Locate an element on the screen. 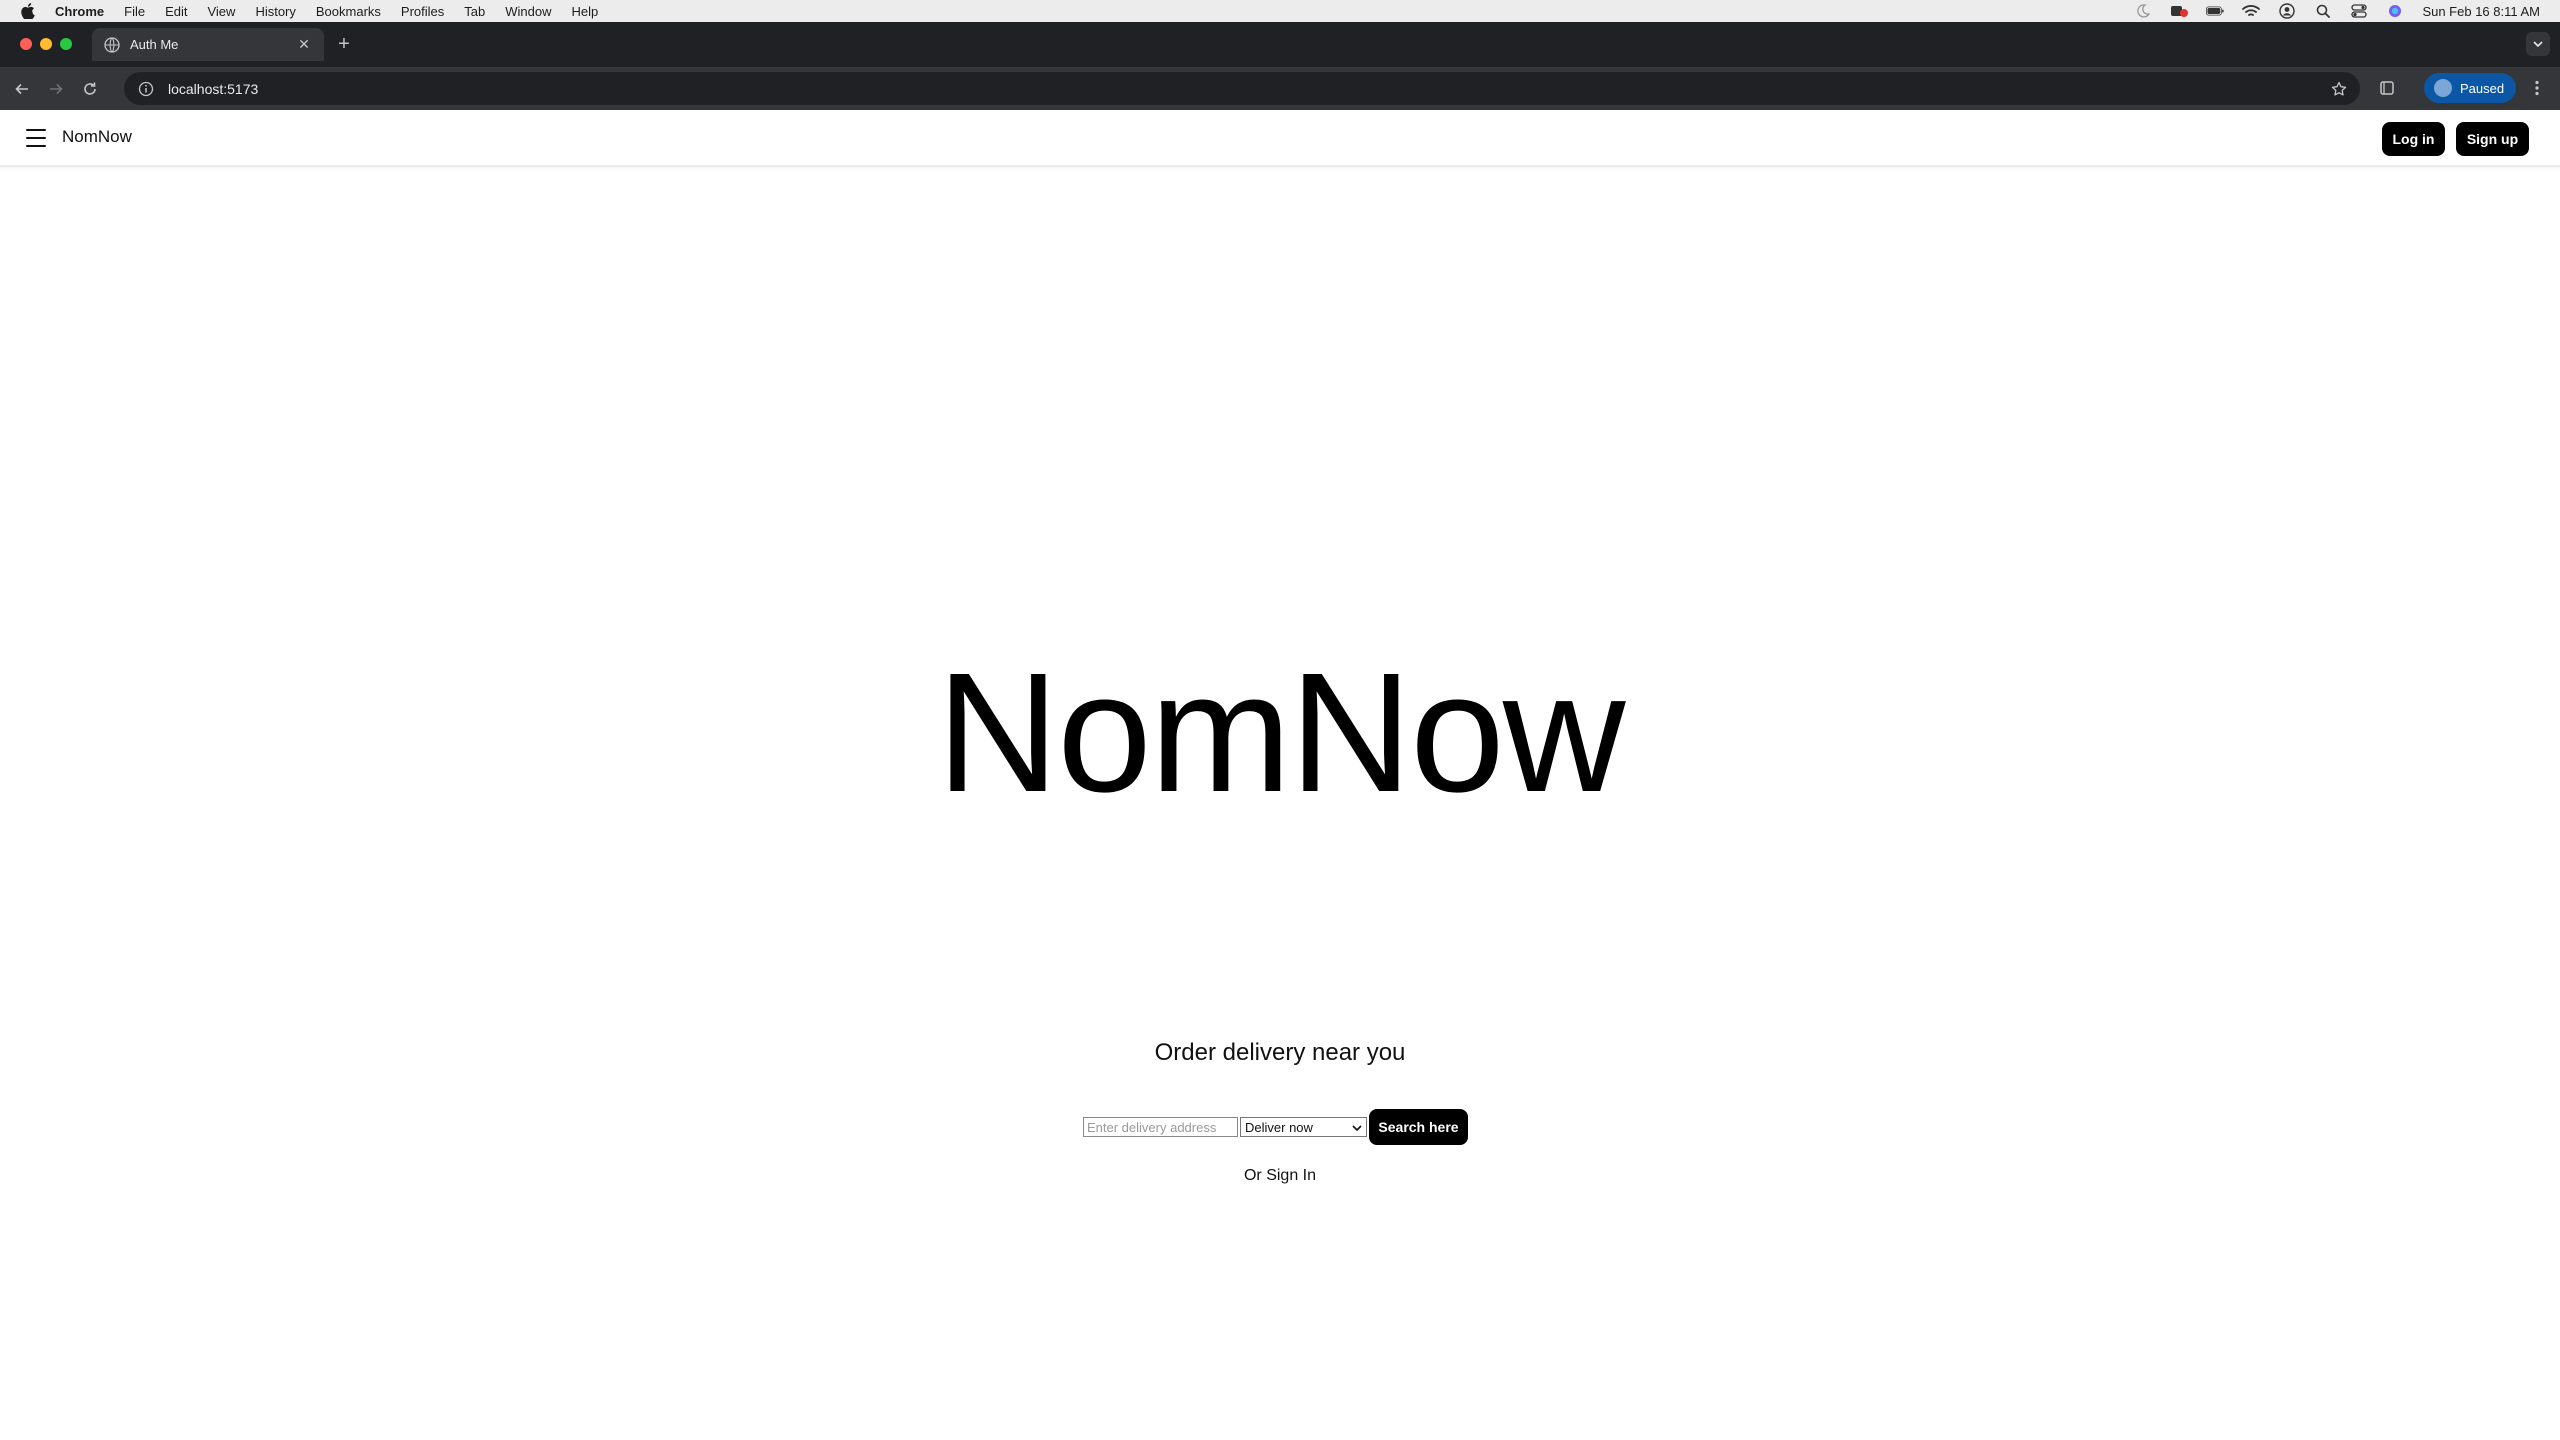 The image size is (2560, 1440). new-tab-plus-icon: + is located at coordinates (344, 44).